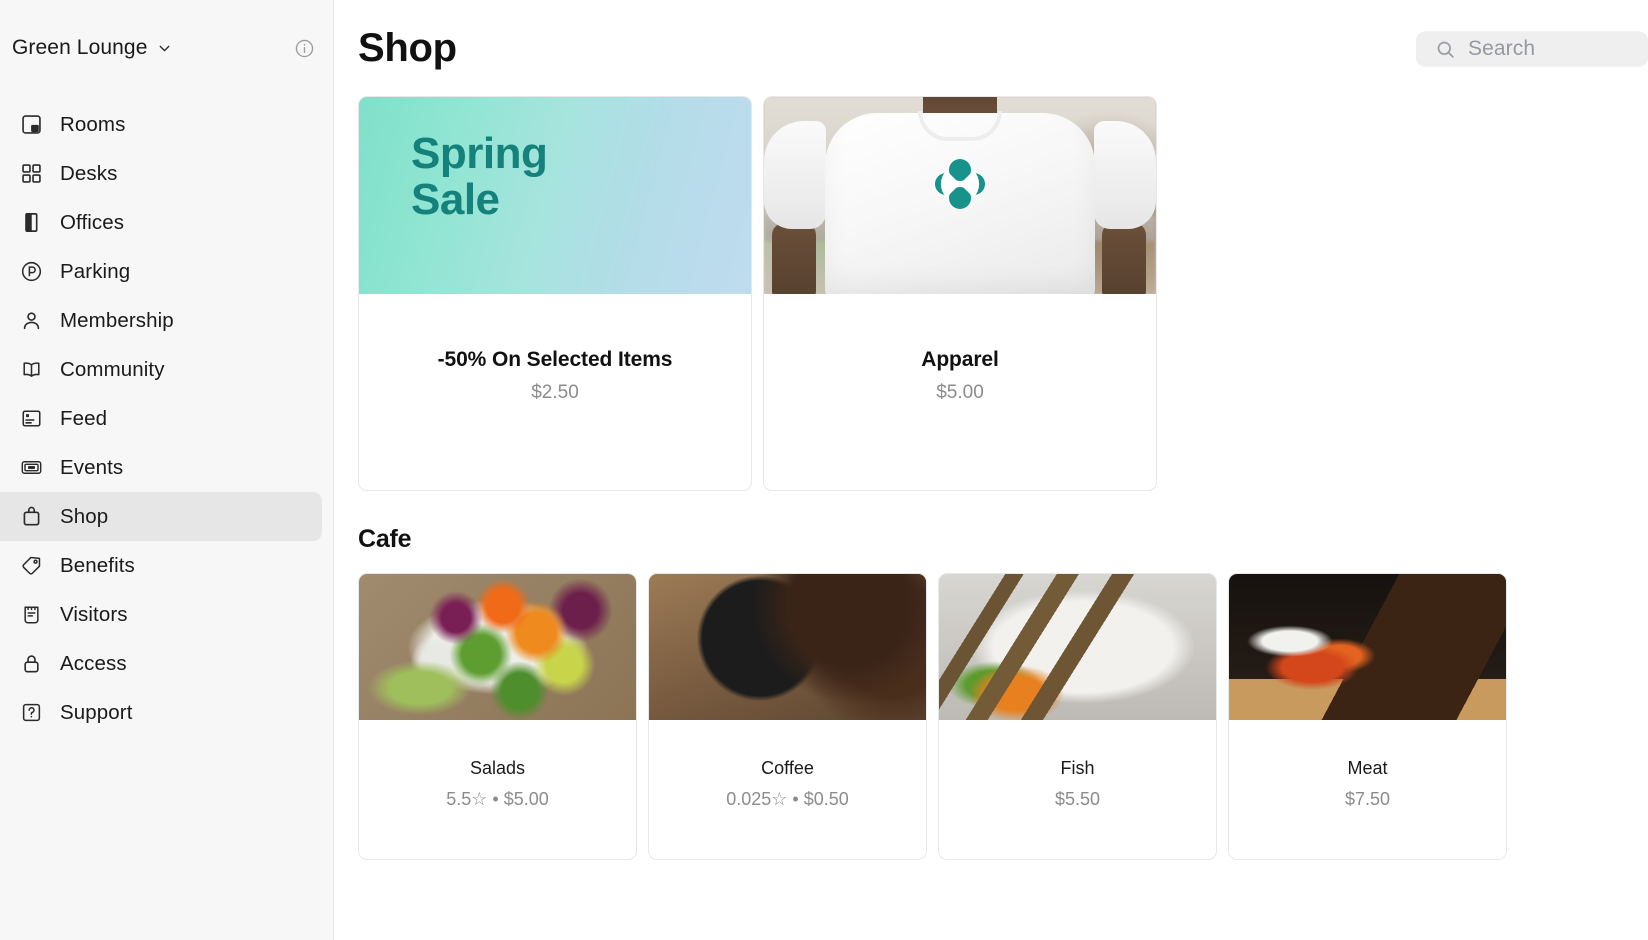 The image size is (1648, 940). What do you see at coordinates (94, 614) in the screenshot?
I see `sidebar-item-label: Visitors` at bounding box center [94, 614].